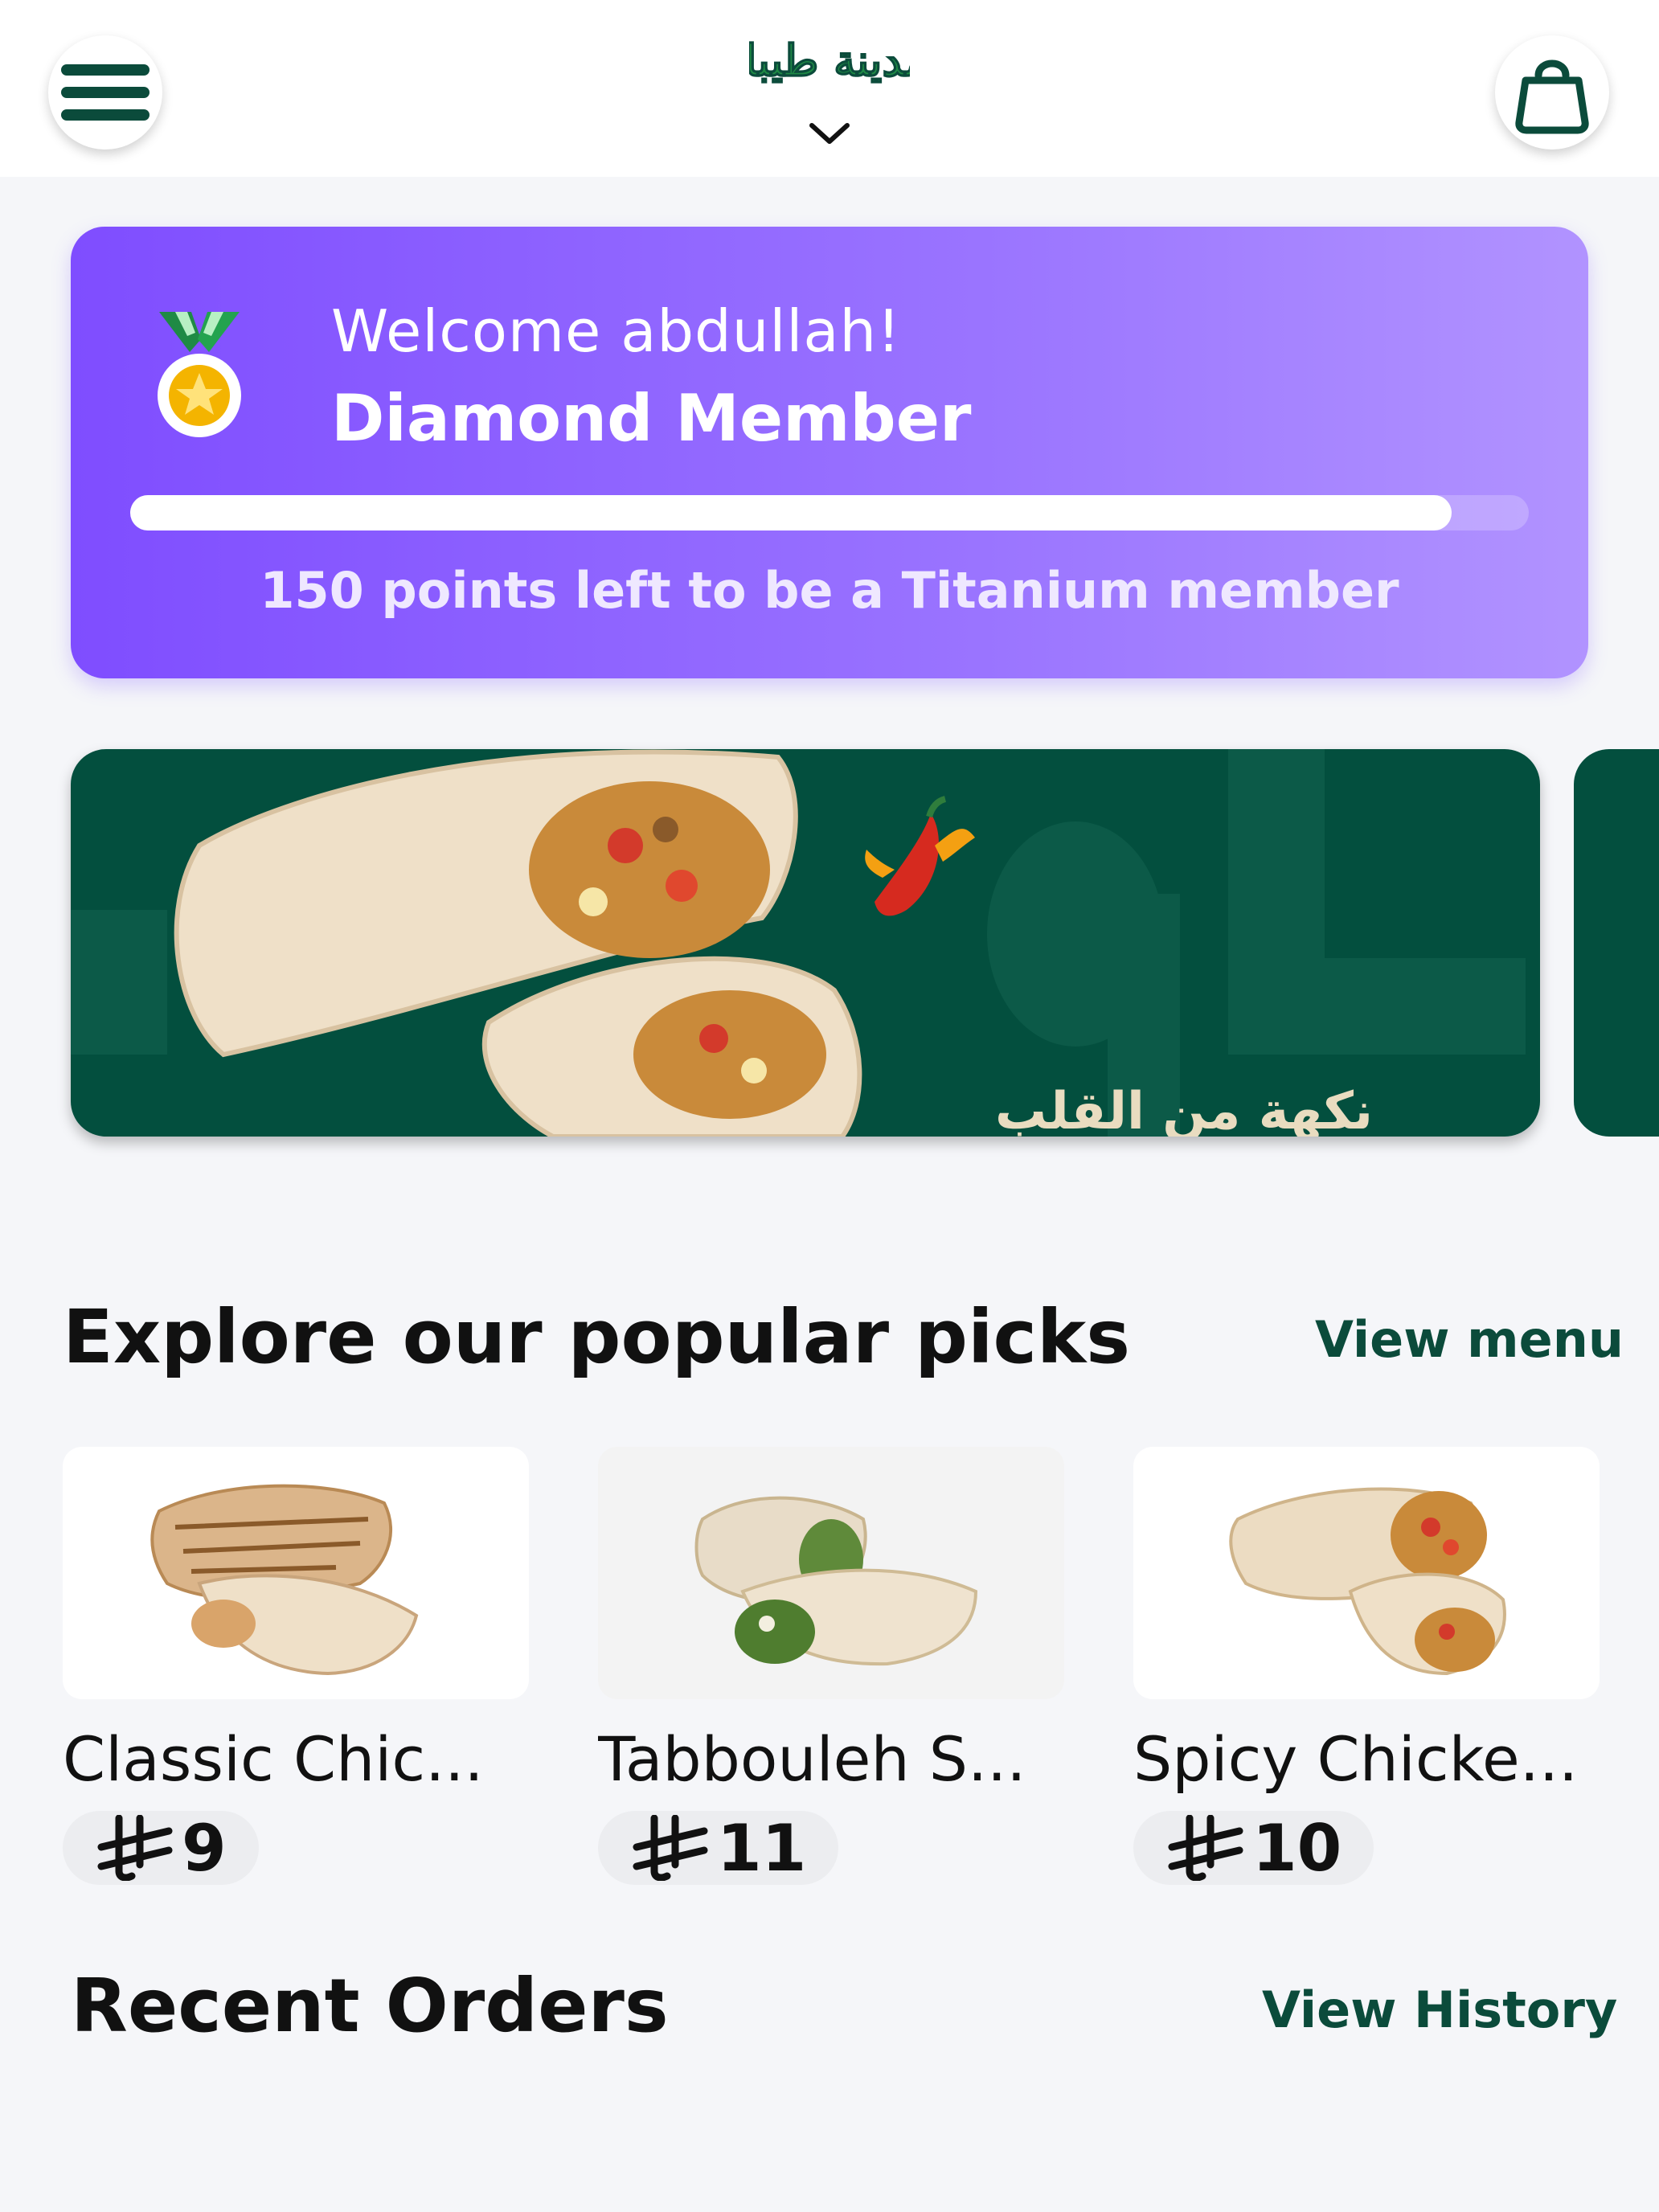 The height and width of the screenshot is (2212, 1659). Describe the element at coordinates (651, 418) in the screenshot. I see `membership-tier: Diamond Member` at that location.